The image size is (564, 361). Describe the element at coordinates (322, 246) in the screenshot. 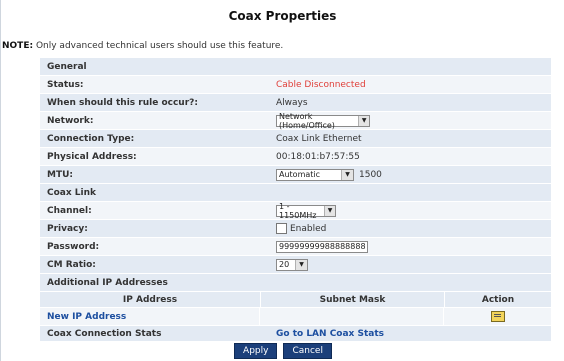

I see `password-field: 99999999988888888` at that location.